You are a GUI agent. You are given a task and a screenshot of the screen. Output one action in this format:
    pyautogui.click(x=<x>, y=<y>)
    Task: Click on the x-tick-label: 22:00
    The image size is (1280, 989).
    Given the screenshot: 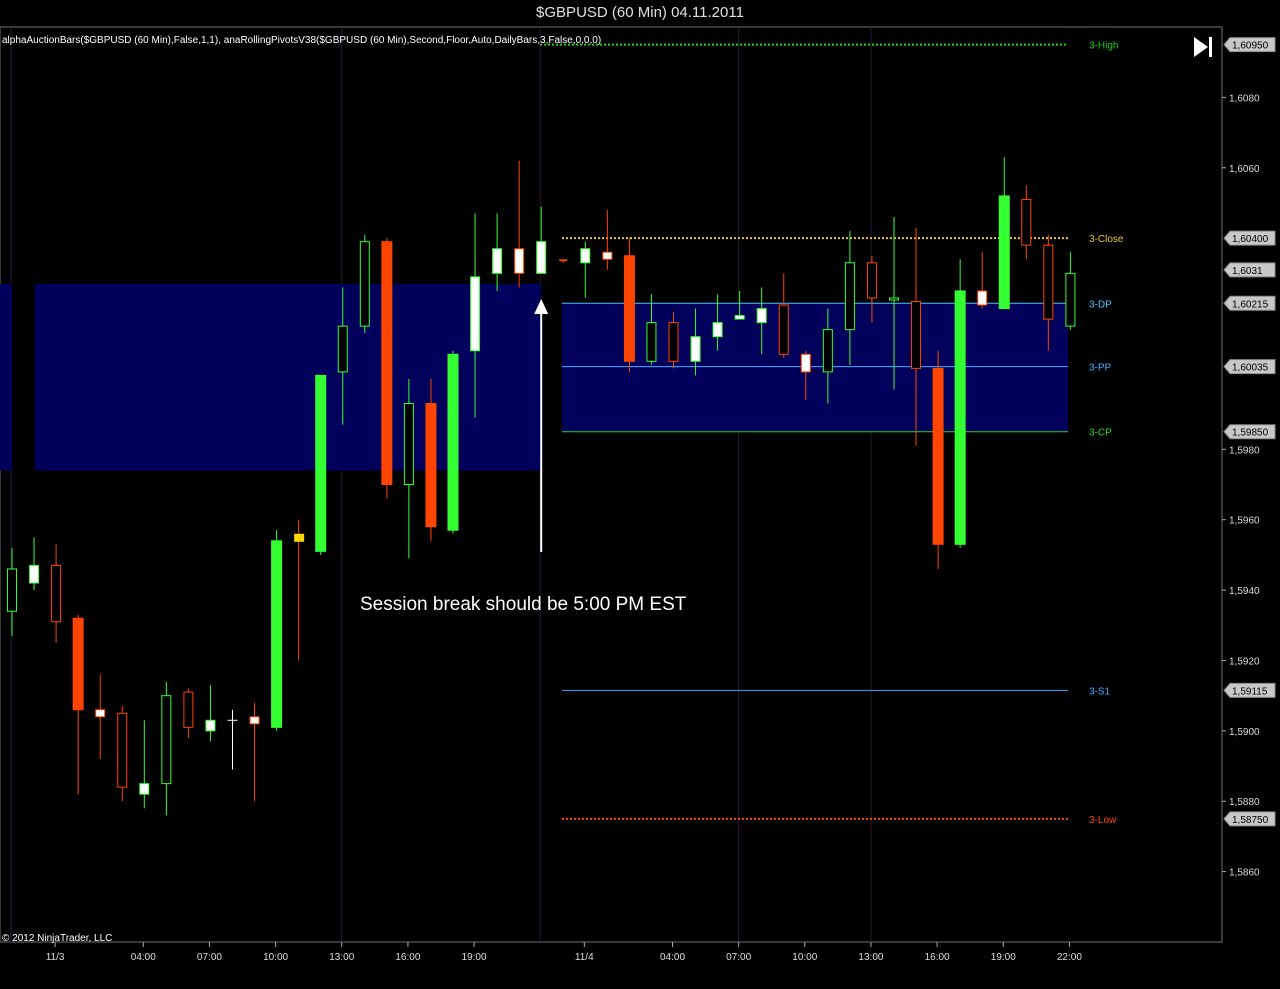 What is the action you would take?
    pyautogui.click(x=1069, y=957)
    